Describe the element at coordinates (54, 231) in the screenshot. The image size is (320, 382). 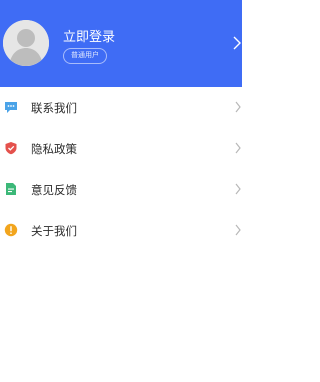
I see `menu-item-label: 关于我们` at that location.